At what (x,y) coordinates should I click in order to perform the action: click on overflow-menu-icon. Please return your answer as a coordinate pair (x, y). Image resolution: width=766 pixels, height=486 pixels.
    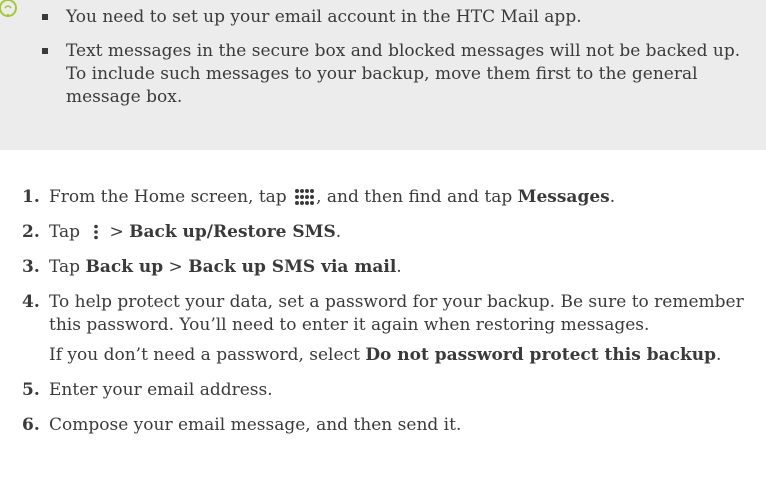
    Looking at the image, I should click on (96, 232).